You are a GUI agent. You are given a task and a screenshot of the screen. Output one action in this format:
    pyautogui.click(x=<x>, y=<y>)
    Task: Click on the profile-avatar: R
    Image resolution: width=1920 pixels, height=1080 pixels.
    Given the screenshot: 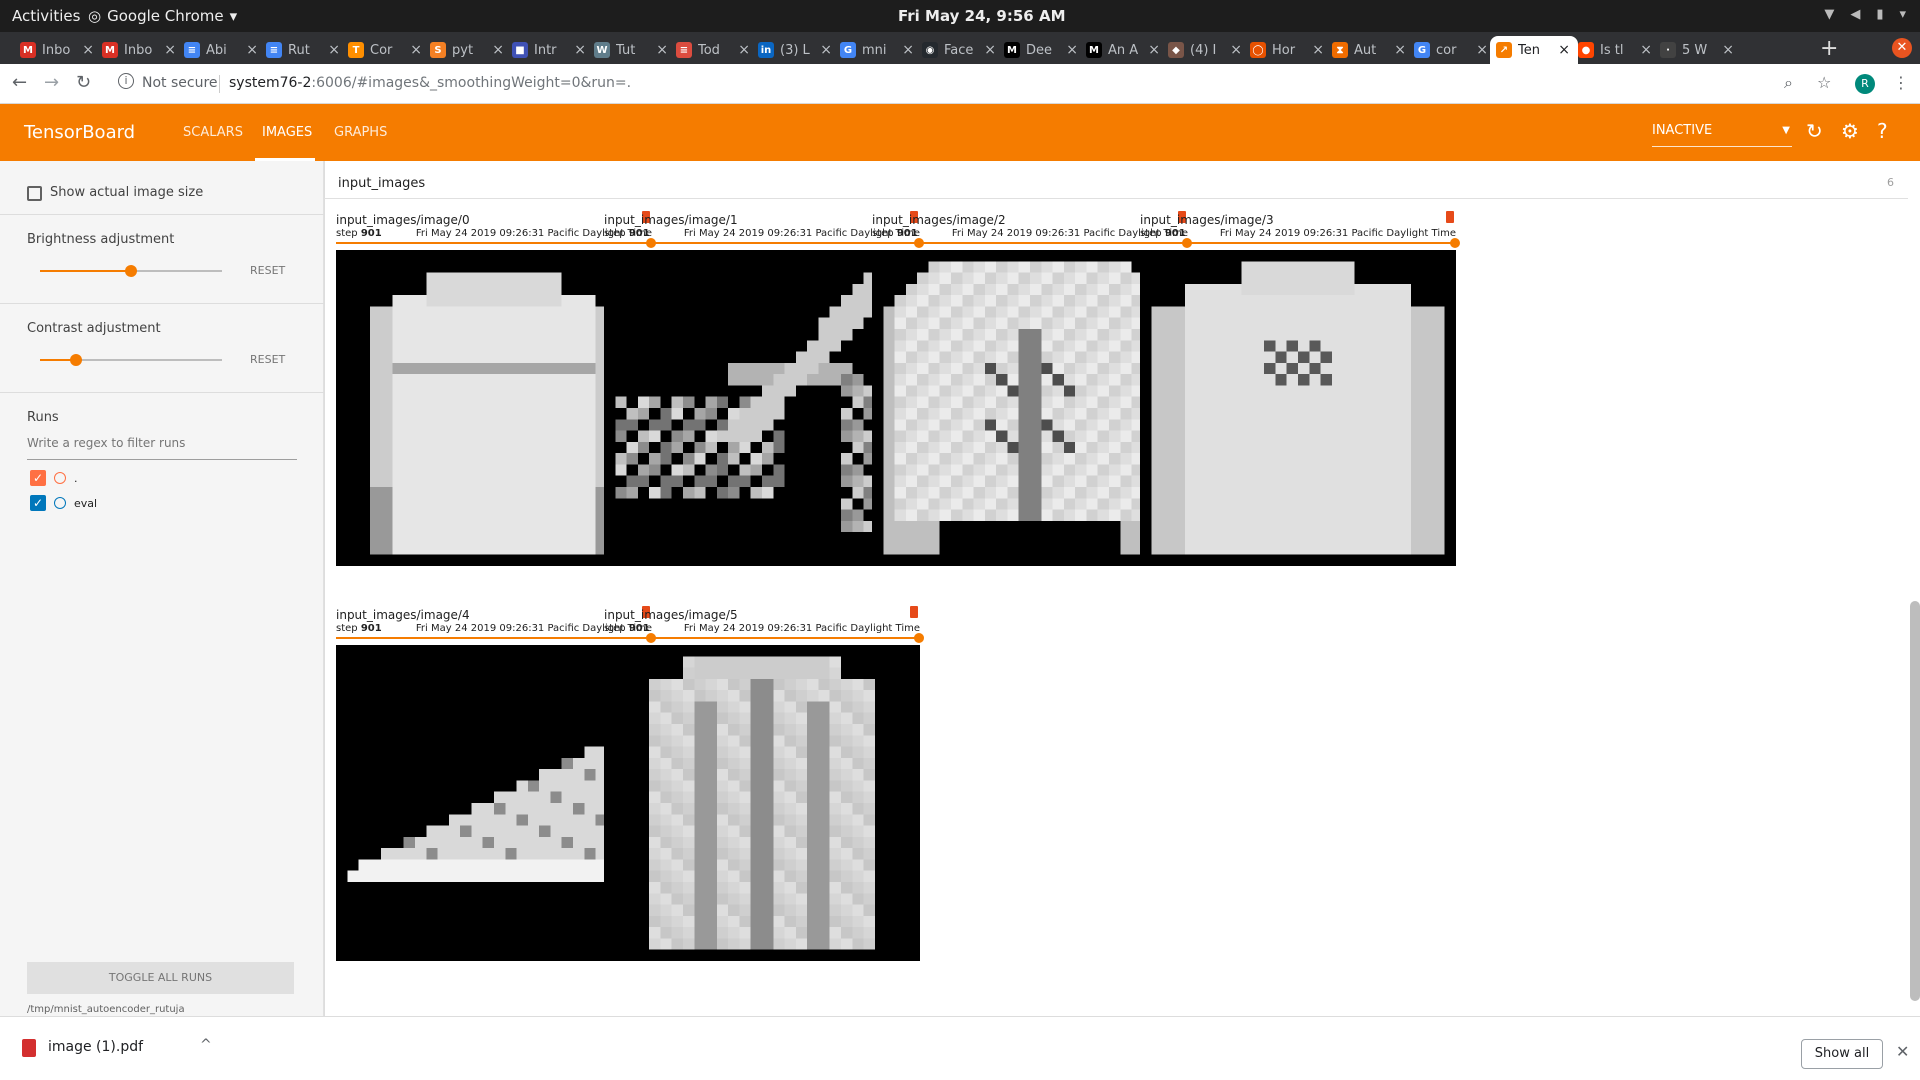 What is the action you would take?
    pyautogui.click(x=1865, y=84)
    